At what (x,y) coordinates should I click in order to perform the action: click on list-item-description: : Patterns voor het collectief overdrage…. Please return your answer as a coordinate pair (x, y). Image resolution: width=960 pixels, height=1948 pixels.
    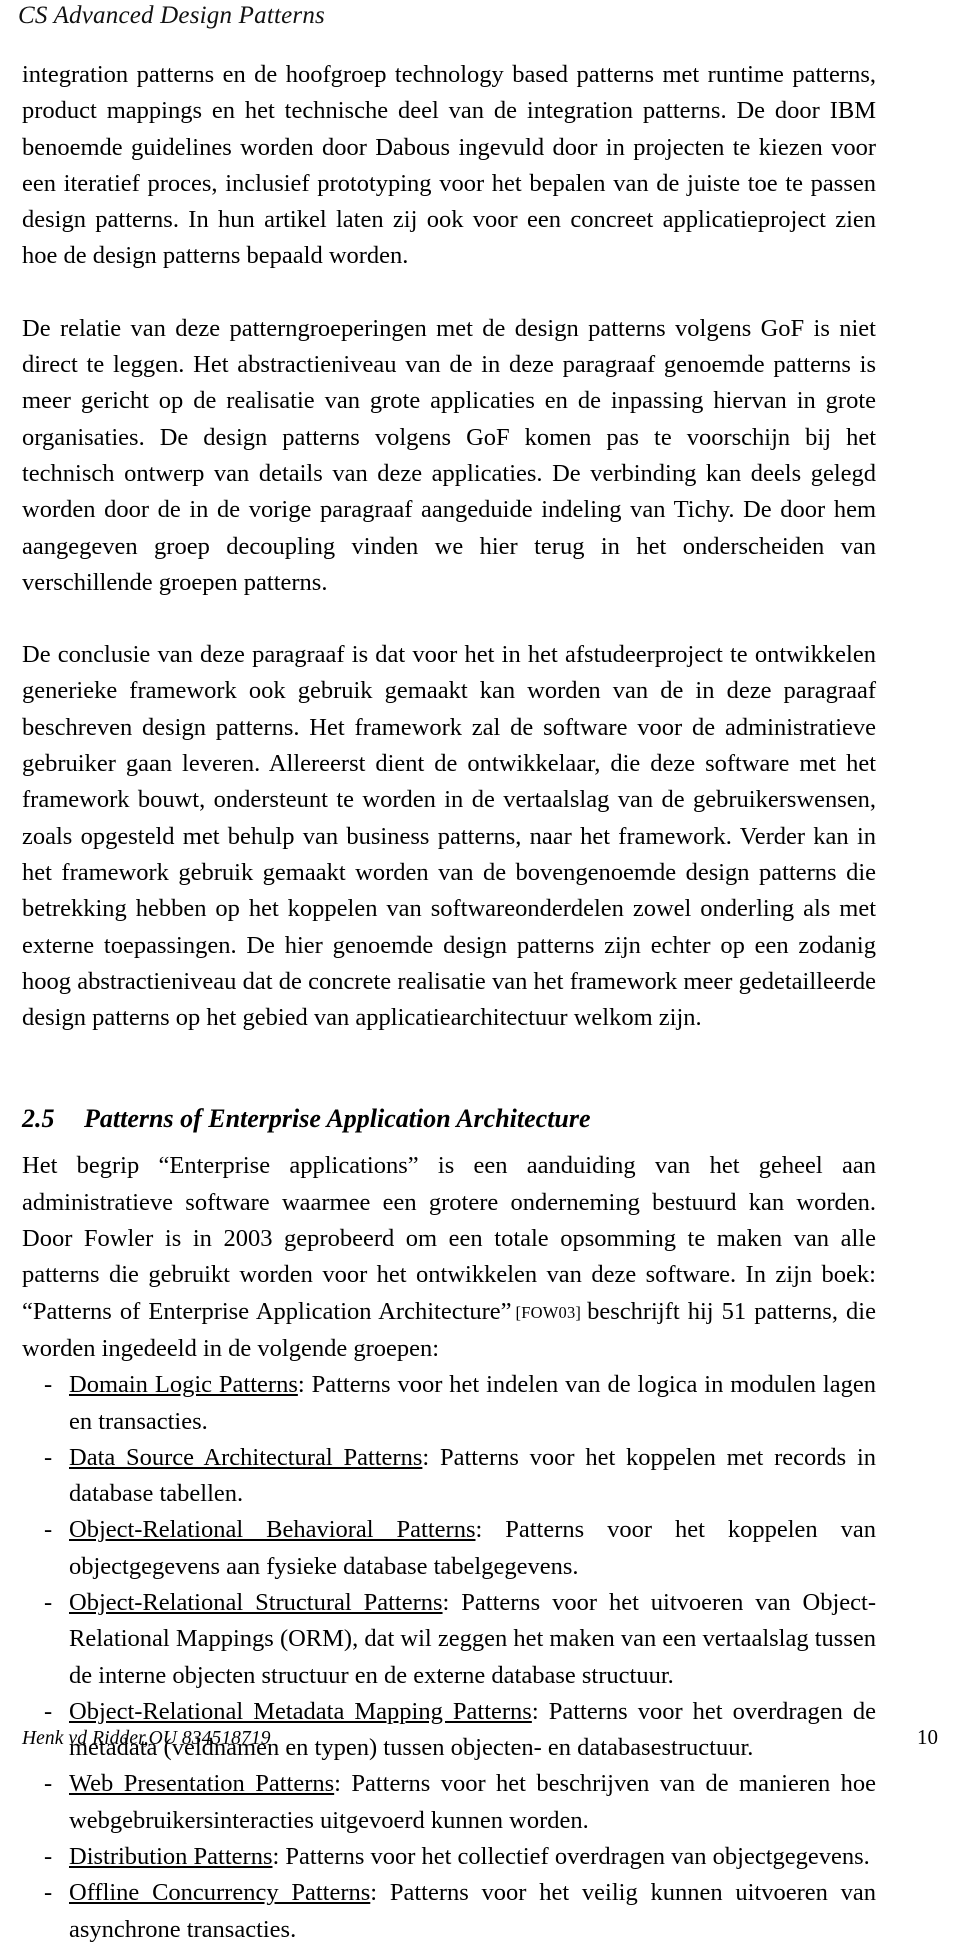
    Looking at the image, I should click on (571, 1857).